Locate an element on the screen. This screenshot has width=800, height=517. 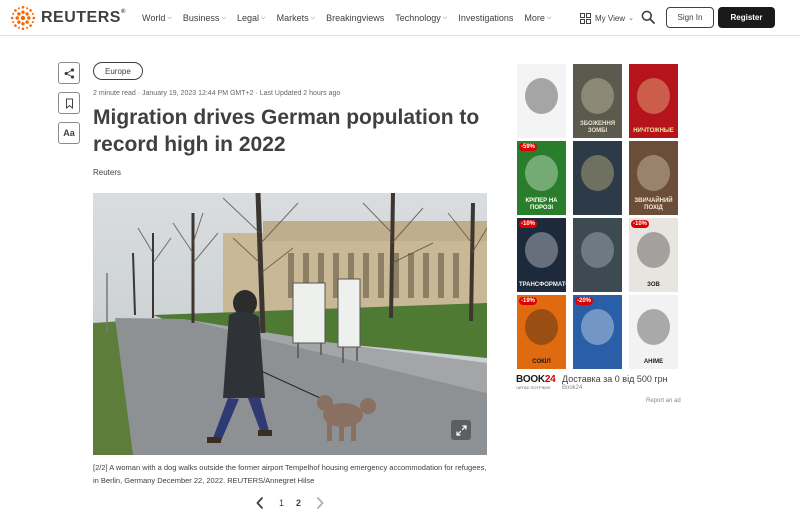
section-tag: Europe is located at coordinates (118, 71).